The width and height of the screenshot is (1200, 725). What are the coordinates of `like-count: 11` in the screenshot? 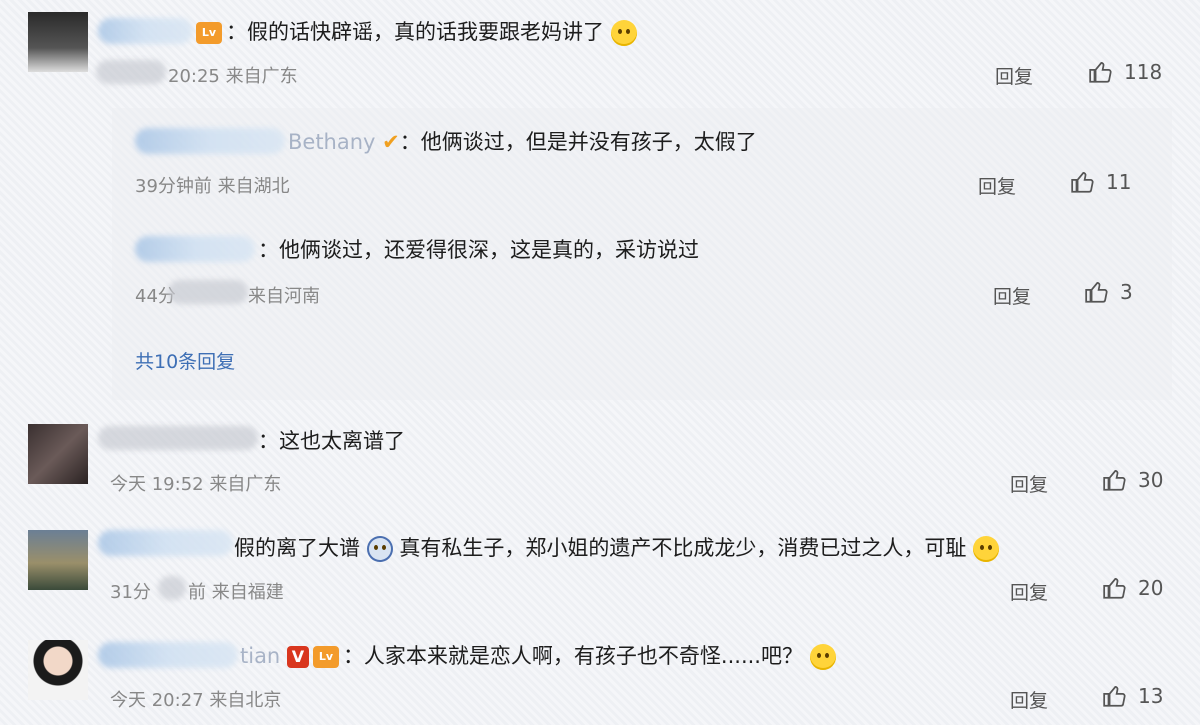 It's located at (1119, 182).